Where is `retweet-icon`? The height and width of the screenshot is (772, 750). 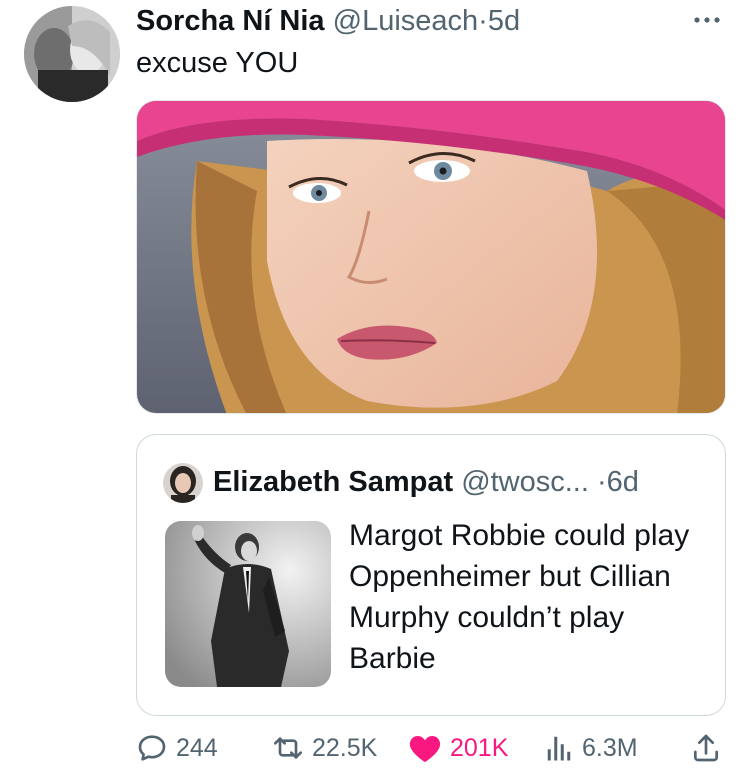
retweet-icon is located at coordinates (288, 748).